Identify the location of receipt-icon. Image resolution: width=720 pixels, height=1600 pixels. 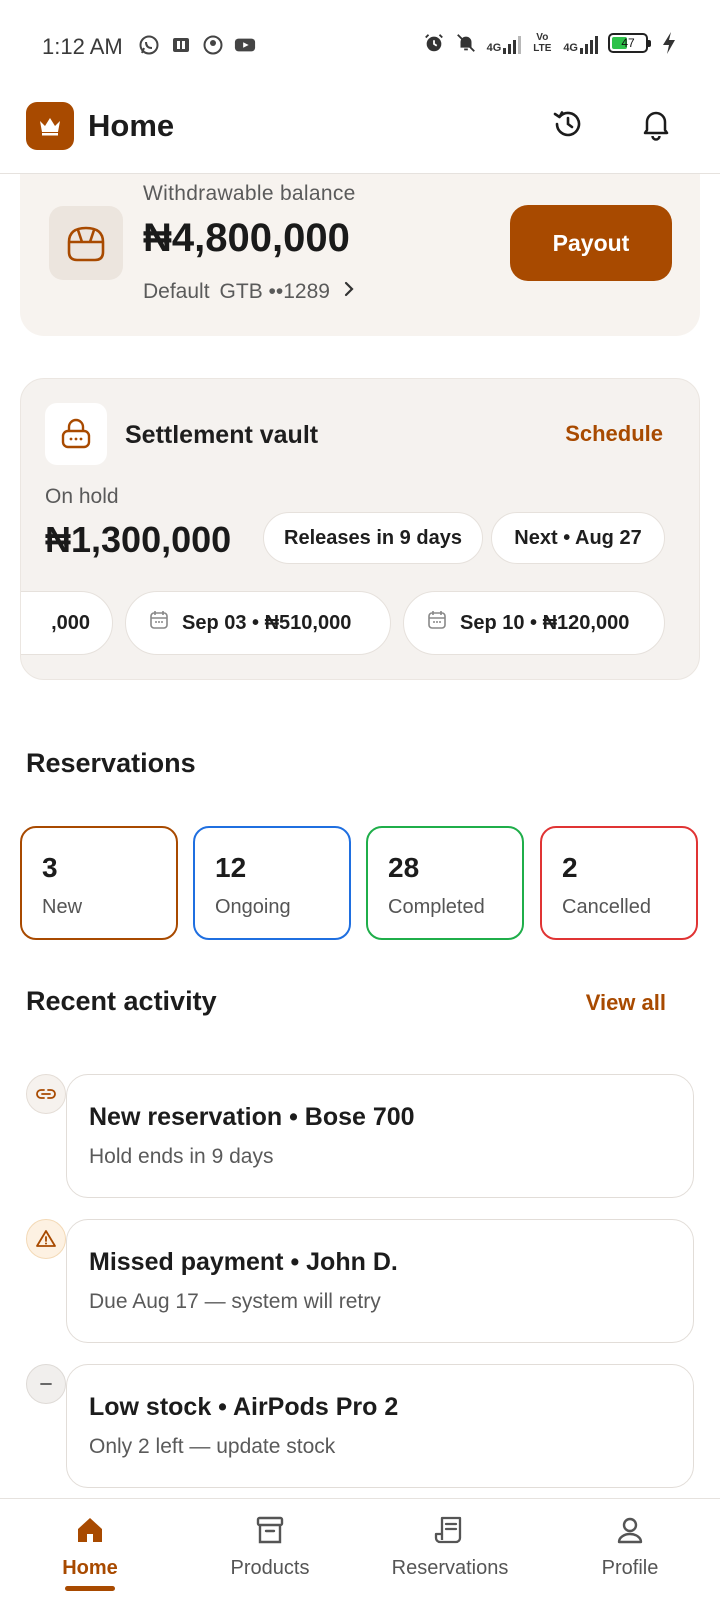
(450, 1530).